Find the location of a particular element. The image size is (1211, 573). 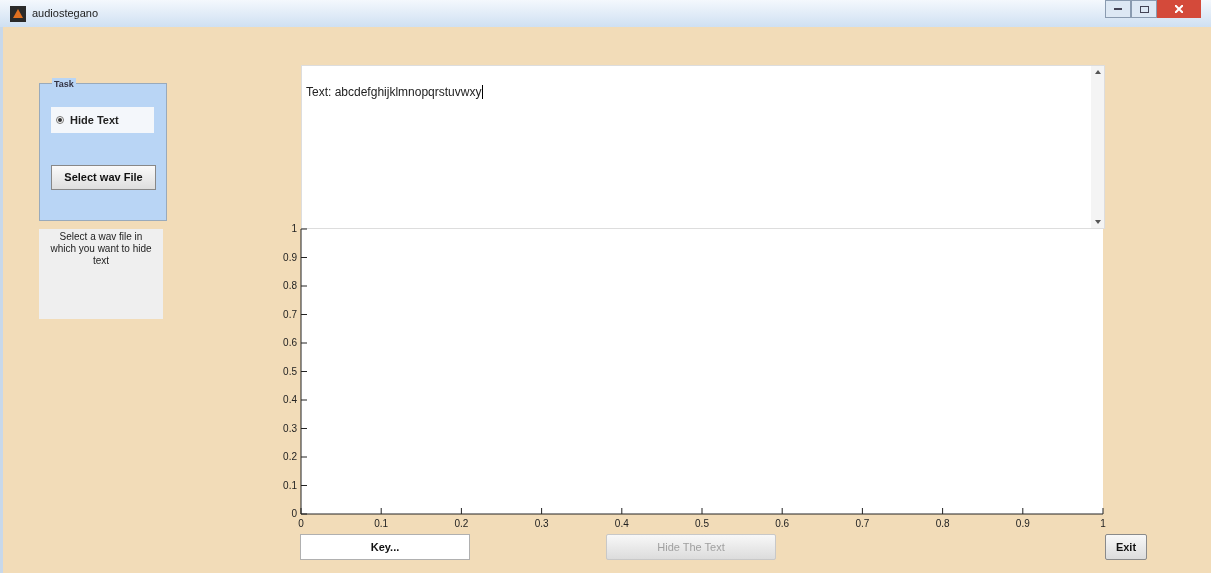

text-value: Text: abcdefghijklmnopqrstuvwxy is located at coordinates (395, 92).